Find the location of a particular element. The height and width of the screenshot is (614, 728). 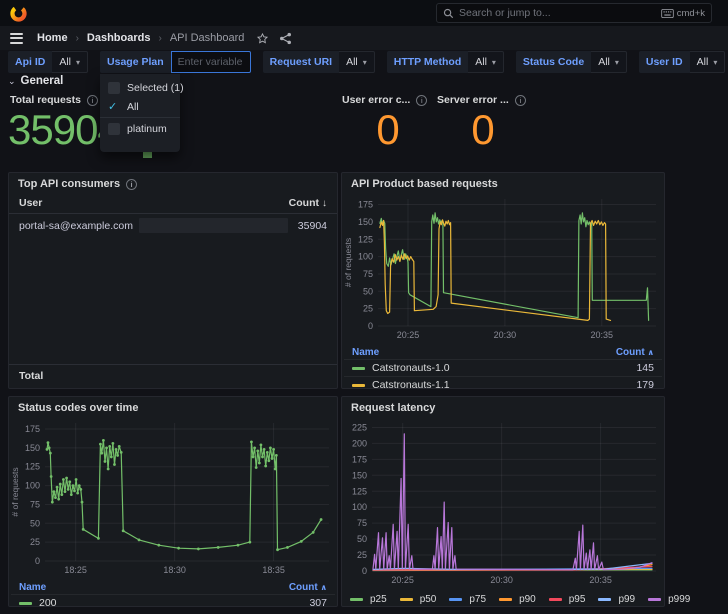

column-header-count: Count ↓ is located at coordinates (308, 203).